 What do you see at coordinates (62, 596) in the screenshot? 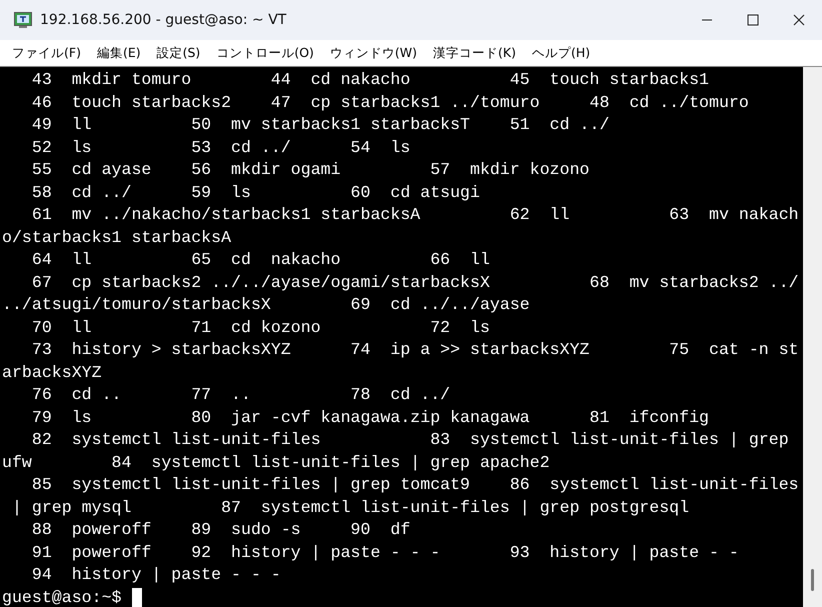
I see `shell-prompt: guest@aso:~$` at bounding box center [62, 596].